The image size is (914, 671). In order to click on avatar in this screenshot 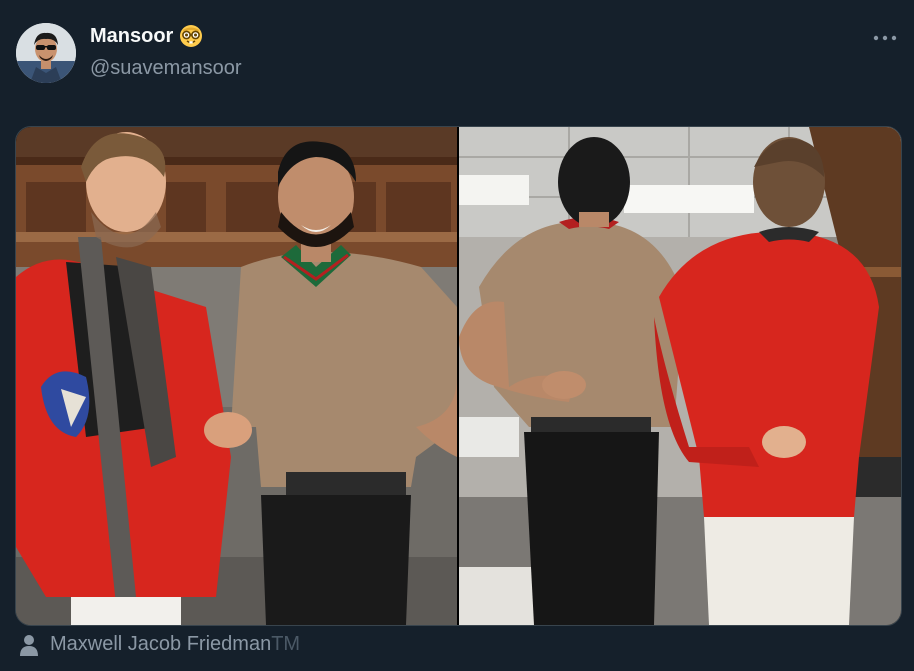, I will do `click(46, 53)`.